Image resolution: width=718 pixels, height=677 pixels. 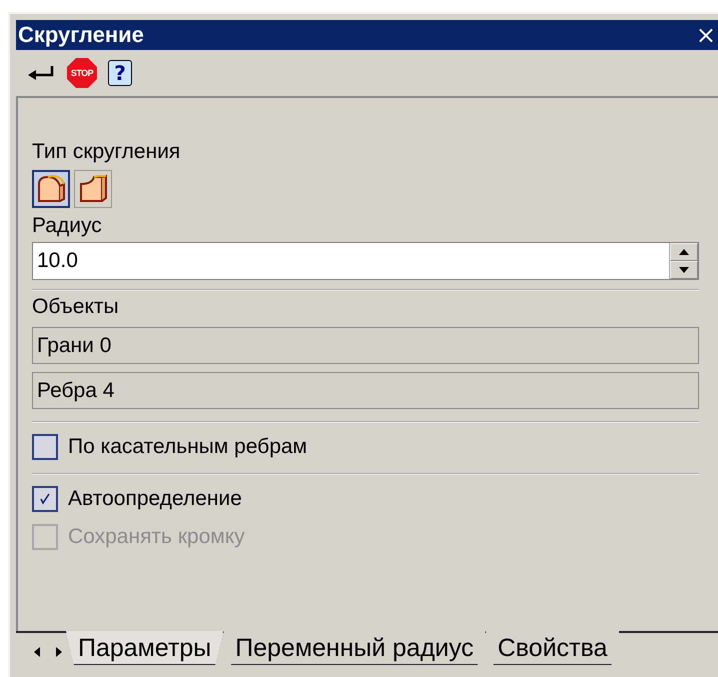 I want to click on chamfer-button, so click(x=93, y=189).